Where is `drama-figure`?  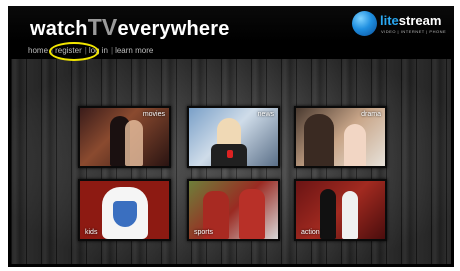 drama-figure is located at coordinates (319, 140).